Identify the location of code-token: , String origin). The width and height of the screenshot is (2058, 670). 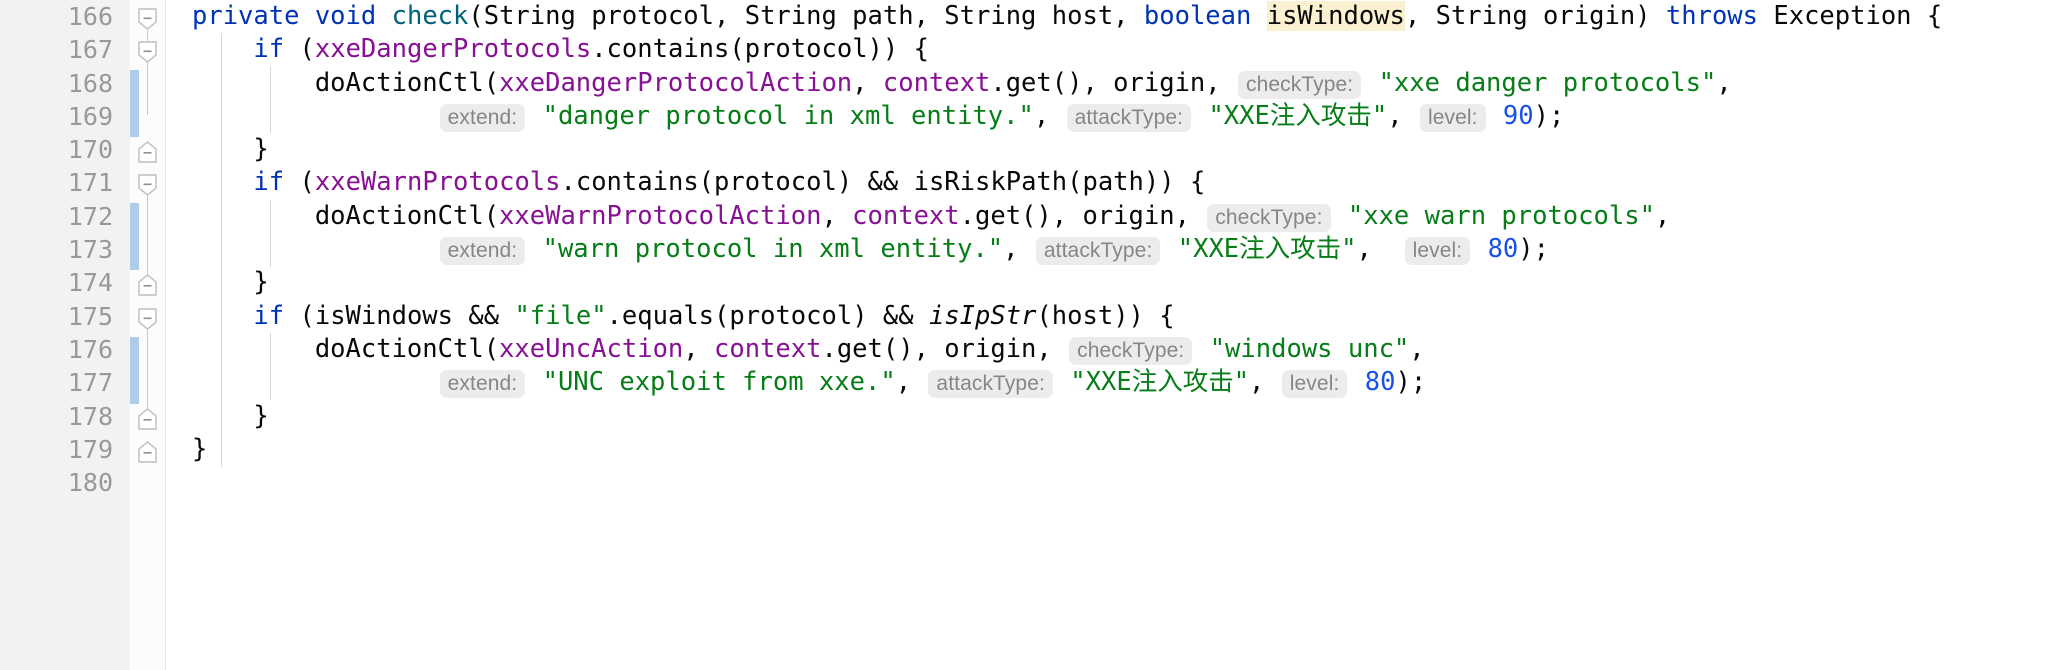
(1535, 16).